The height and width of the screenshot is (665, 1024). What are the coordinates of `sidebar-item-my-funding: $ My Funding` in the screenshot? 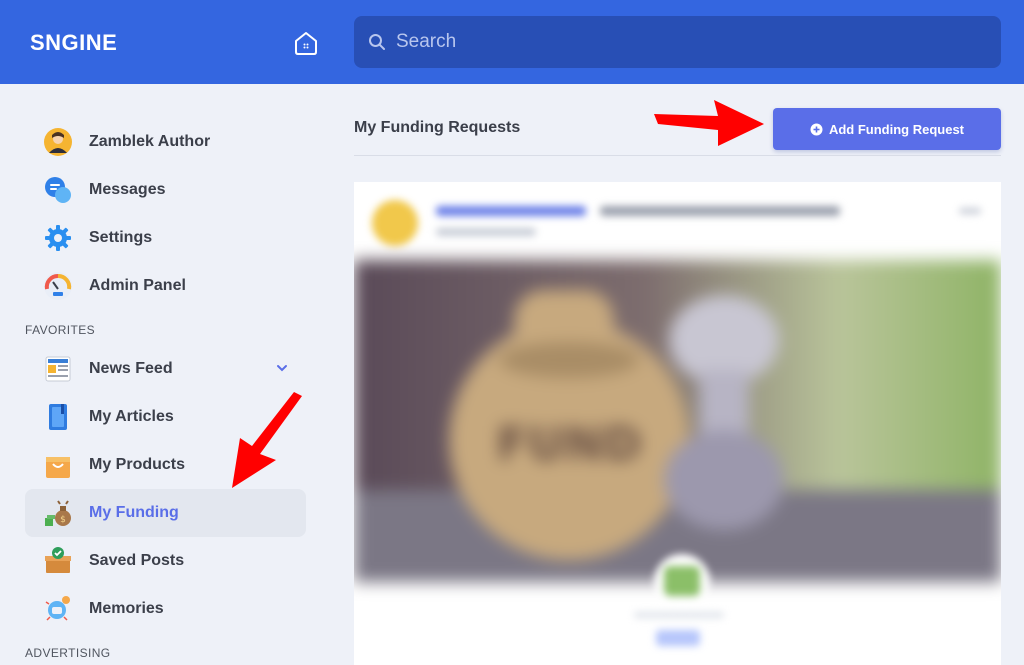 It's located at (165, 513).